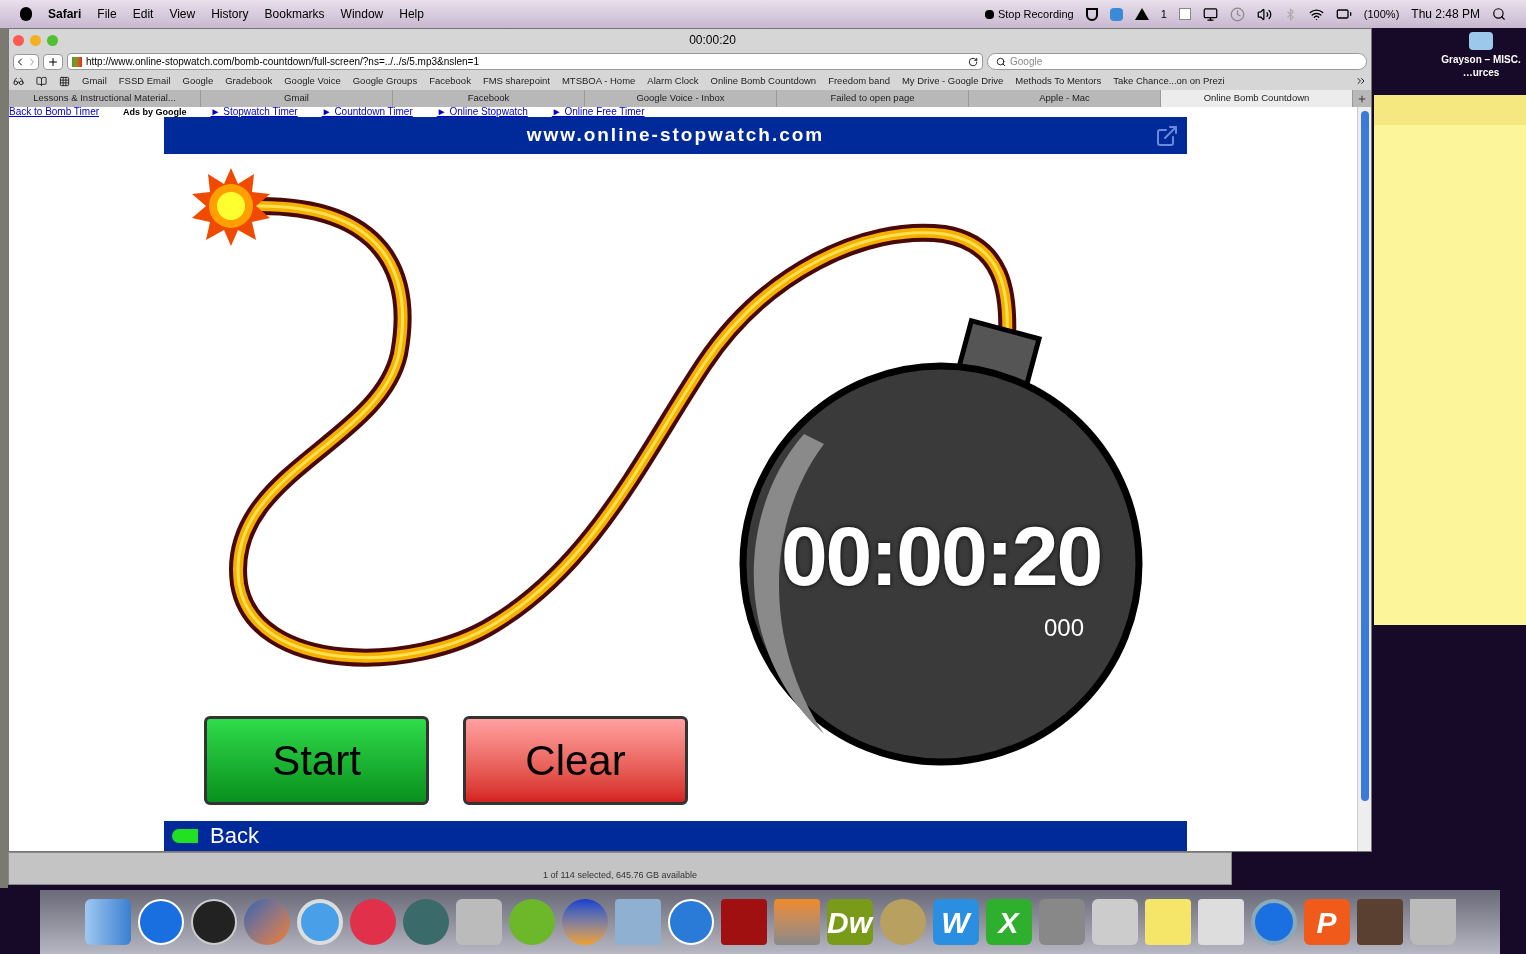 This screenshot has width=1526, height=954. What do you see at coordinates (65, 14) in the screenshot?
I see `menu-item: Safari` at bounding box center [65, 14].